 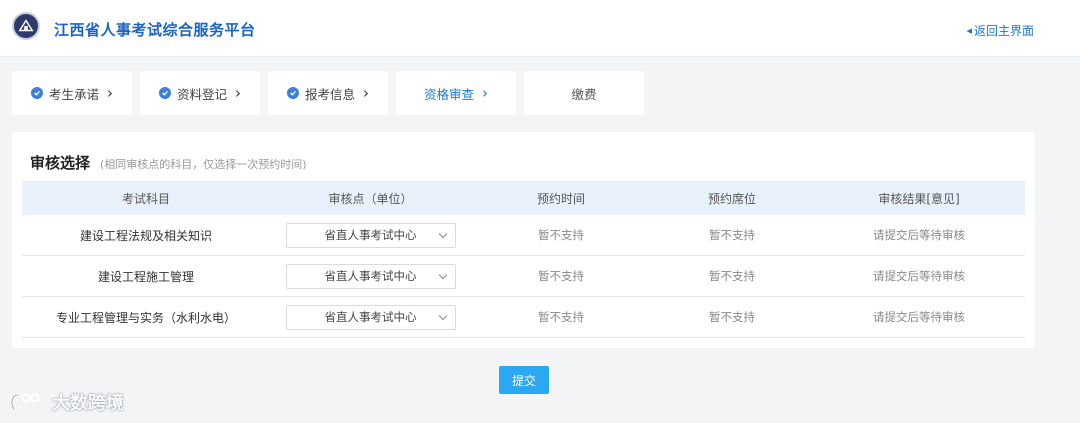 I want to click on step-qualification-review: 资格审查 ›, so click(x=456, y=93).